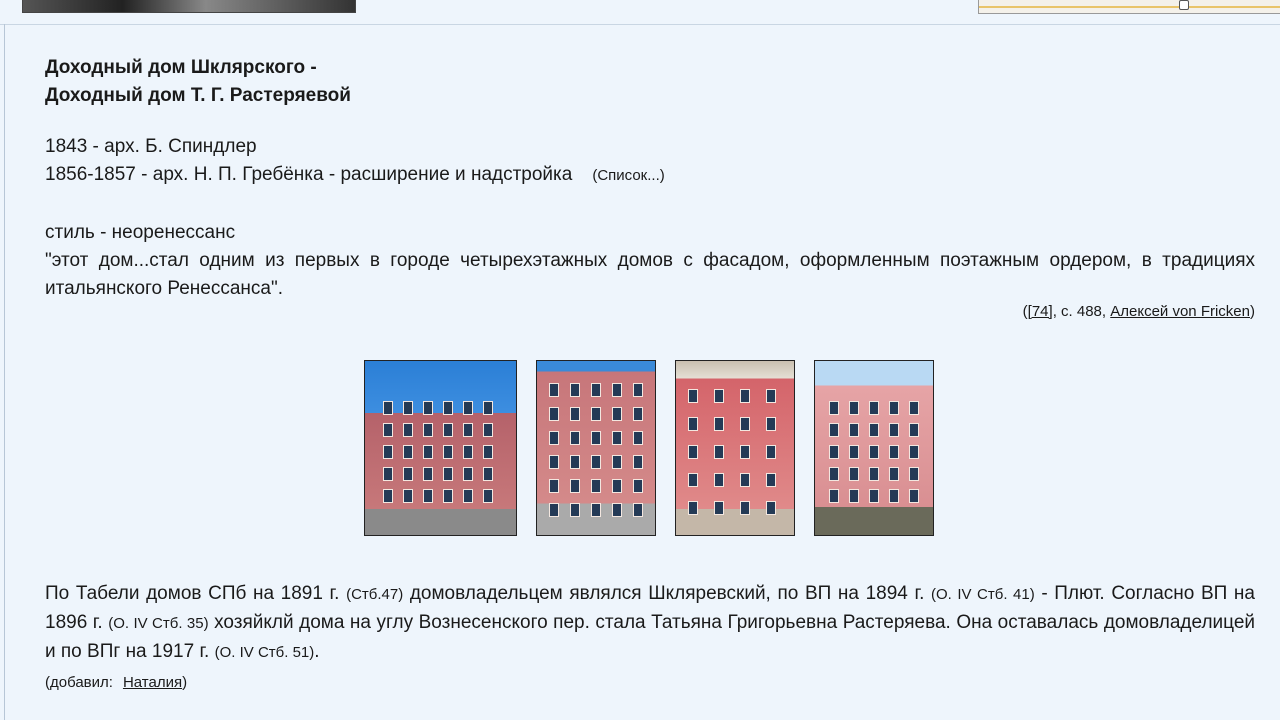 This screenshot has width=1280, height=720. What do you see at coordinates (196, 593) in the screenshot?
I see `history-t1: По Табели домов СПб на 1891 г.` at bounding box center [196, 593].